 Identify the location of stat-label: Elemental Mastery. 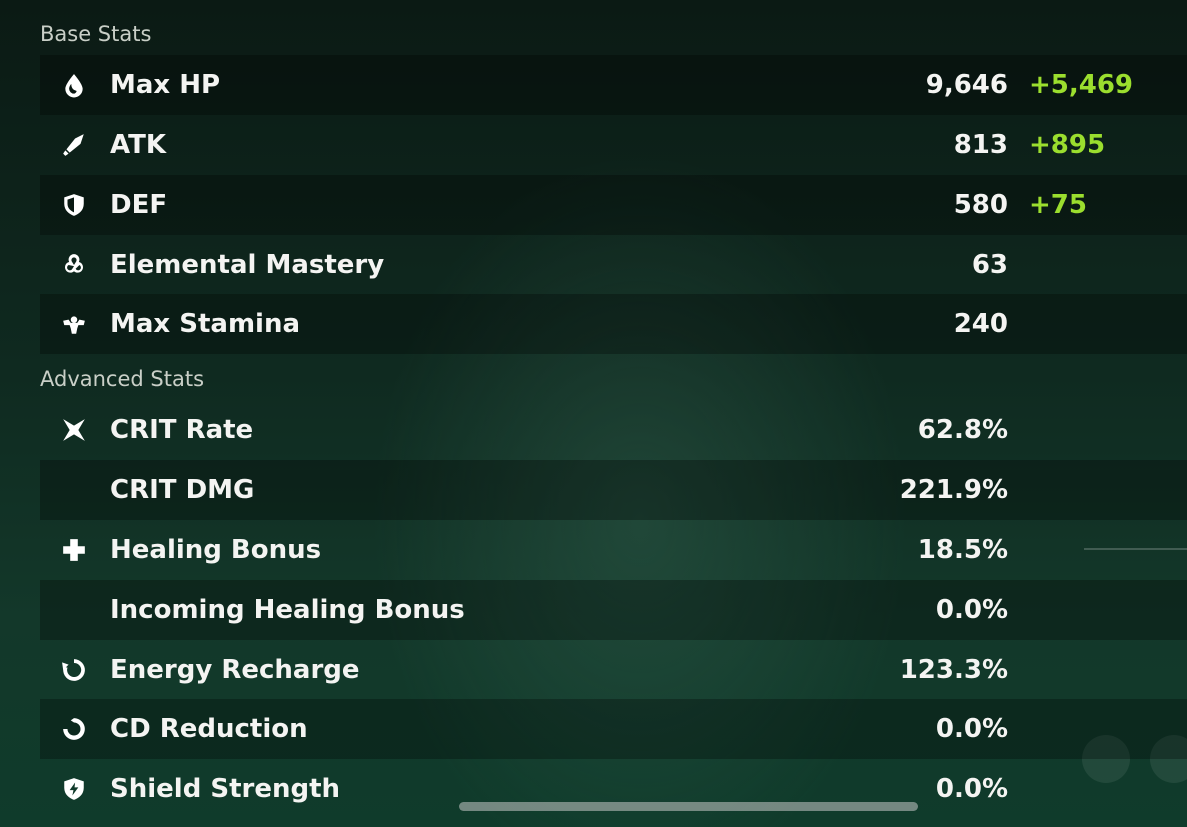
(247, 265).